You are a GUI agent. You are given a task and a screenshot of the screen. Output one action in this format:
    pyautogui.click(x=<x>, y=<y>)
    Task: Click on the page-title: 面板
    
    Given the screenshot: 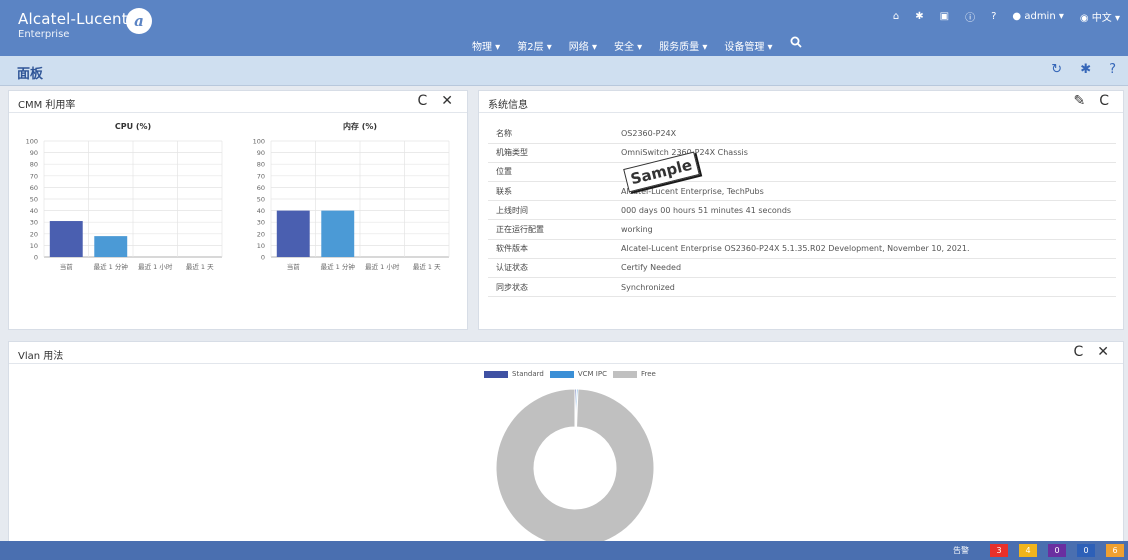 What is the action you would take?
    pyautogui.click(x=30, y=74)
    